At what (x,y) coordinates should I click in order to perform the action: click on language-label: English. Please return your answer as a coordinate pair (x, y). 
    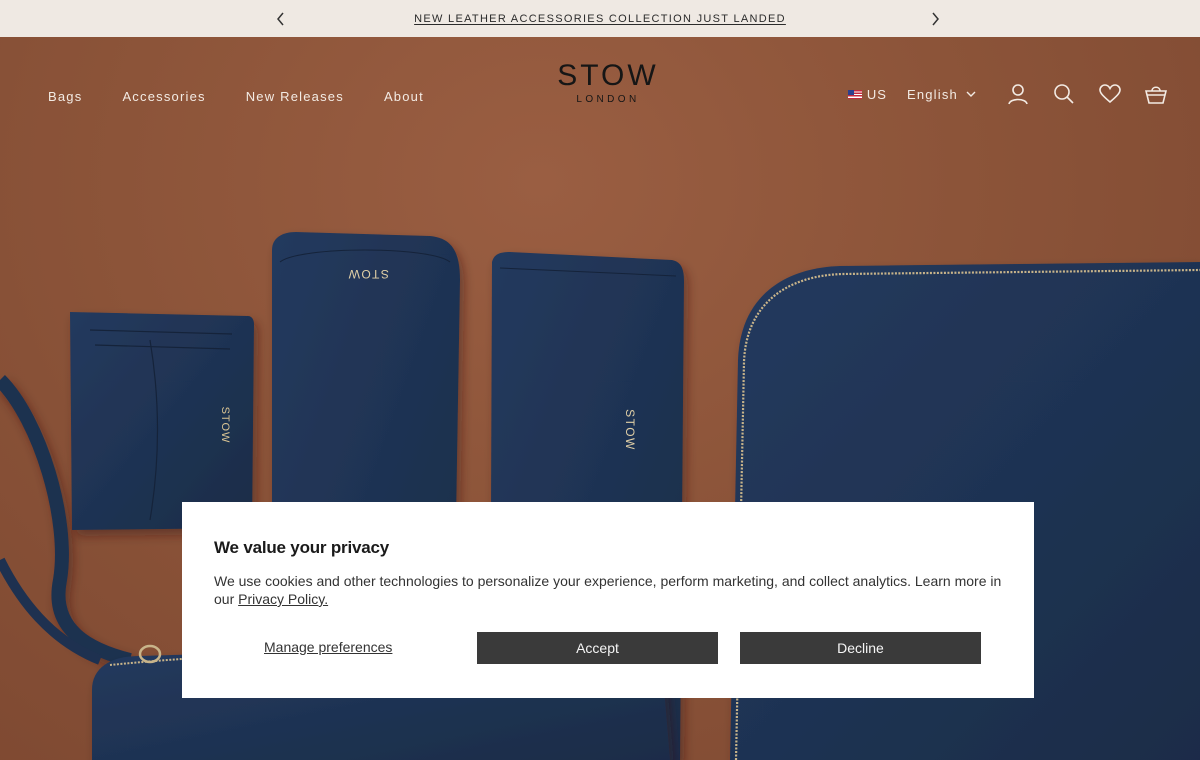
    Looking at the image, I should click on (932, 94).